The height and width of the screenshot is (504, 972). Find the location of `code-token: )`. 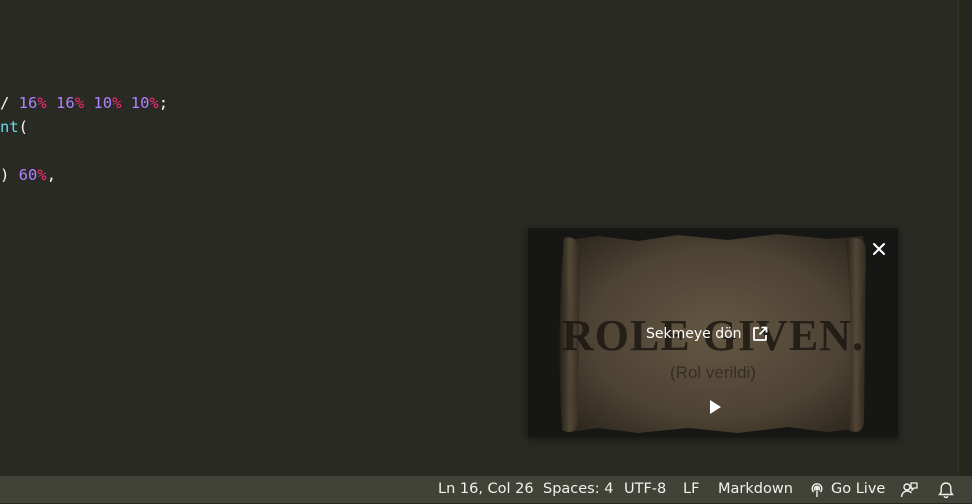

code-token: ) is located at coordinates (9, 175).